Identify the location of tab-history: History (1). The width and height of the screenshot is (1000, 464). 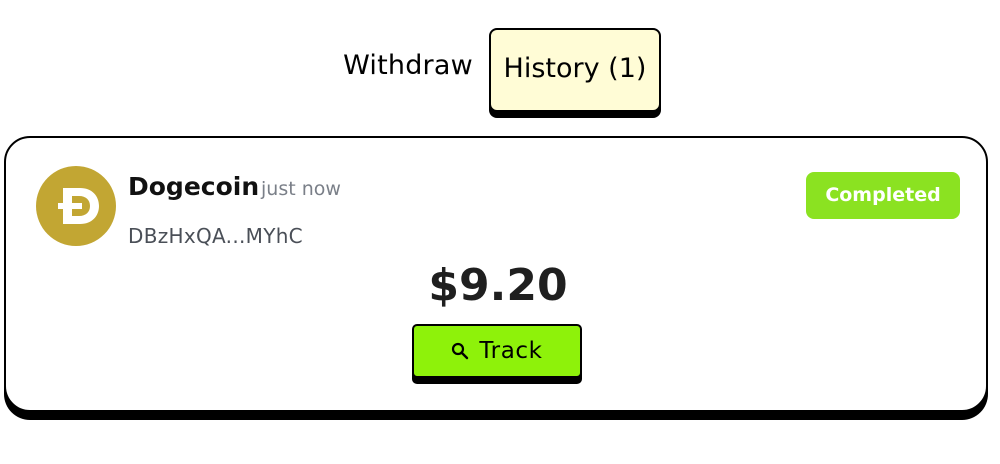
(575, 70).